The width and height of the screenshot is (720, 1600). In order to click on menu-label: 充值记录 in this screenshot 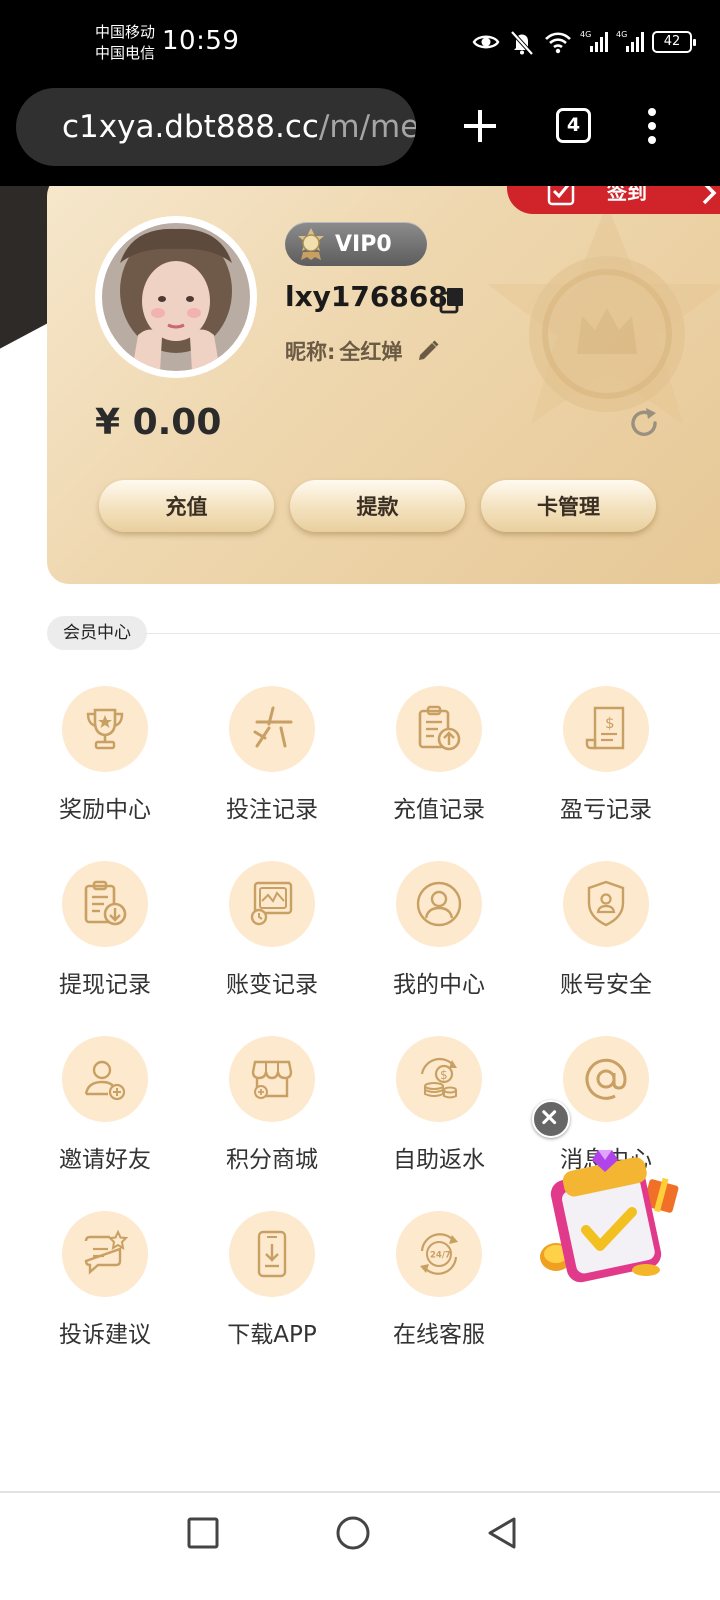, I will do `click(439, 810)`.